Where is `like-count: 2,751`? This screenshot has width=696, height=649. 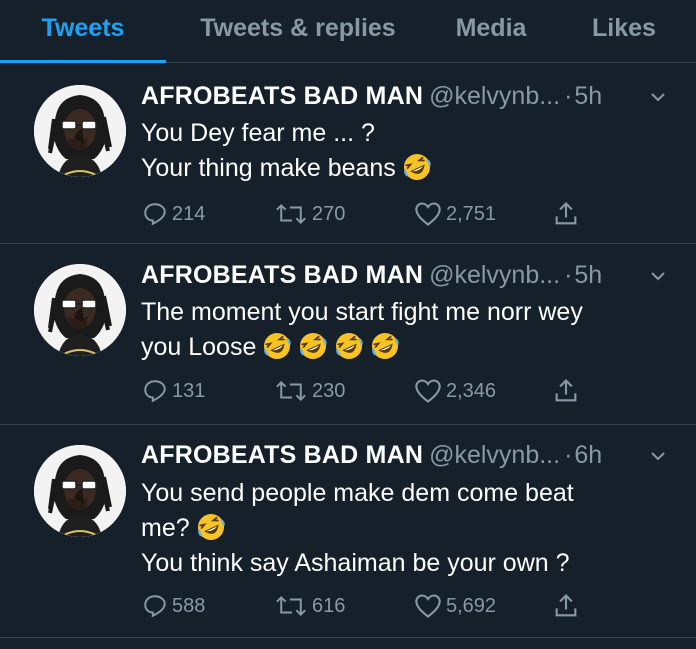 like-count: 2,751 is located at coordinates (471, 213).